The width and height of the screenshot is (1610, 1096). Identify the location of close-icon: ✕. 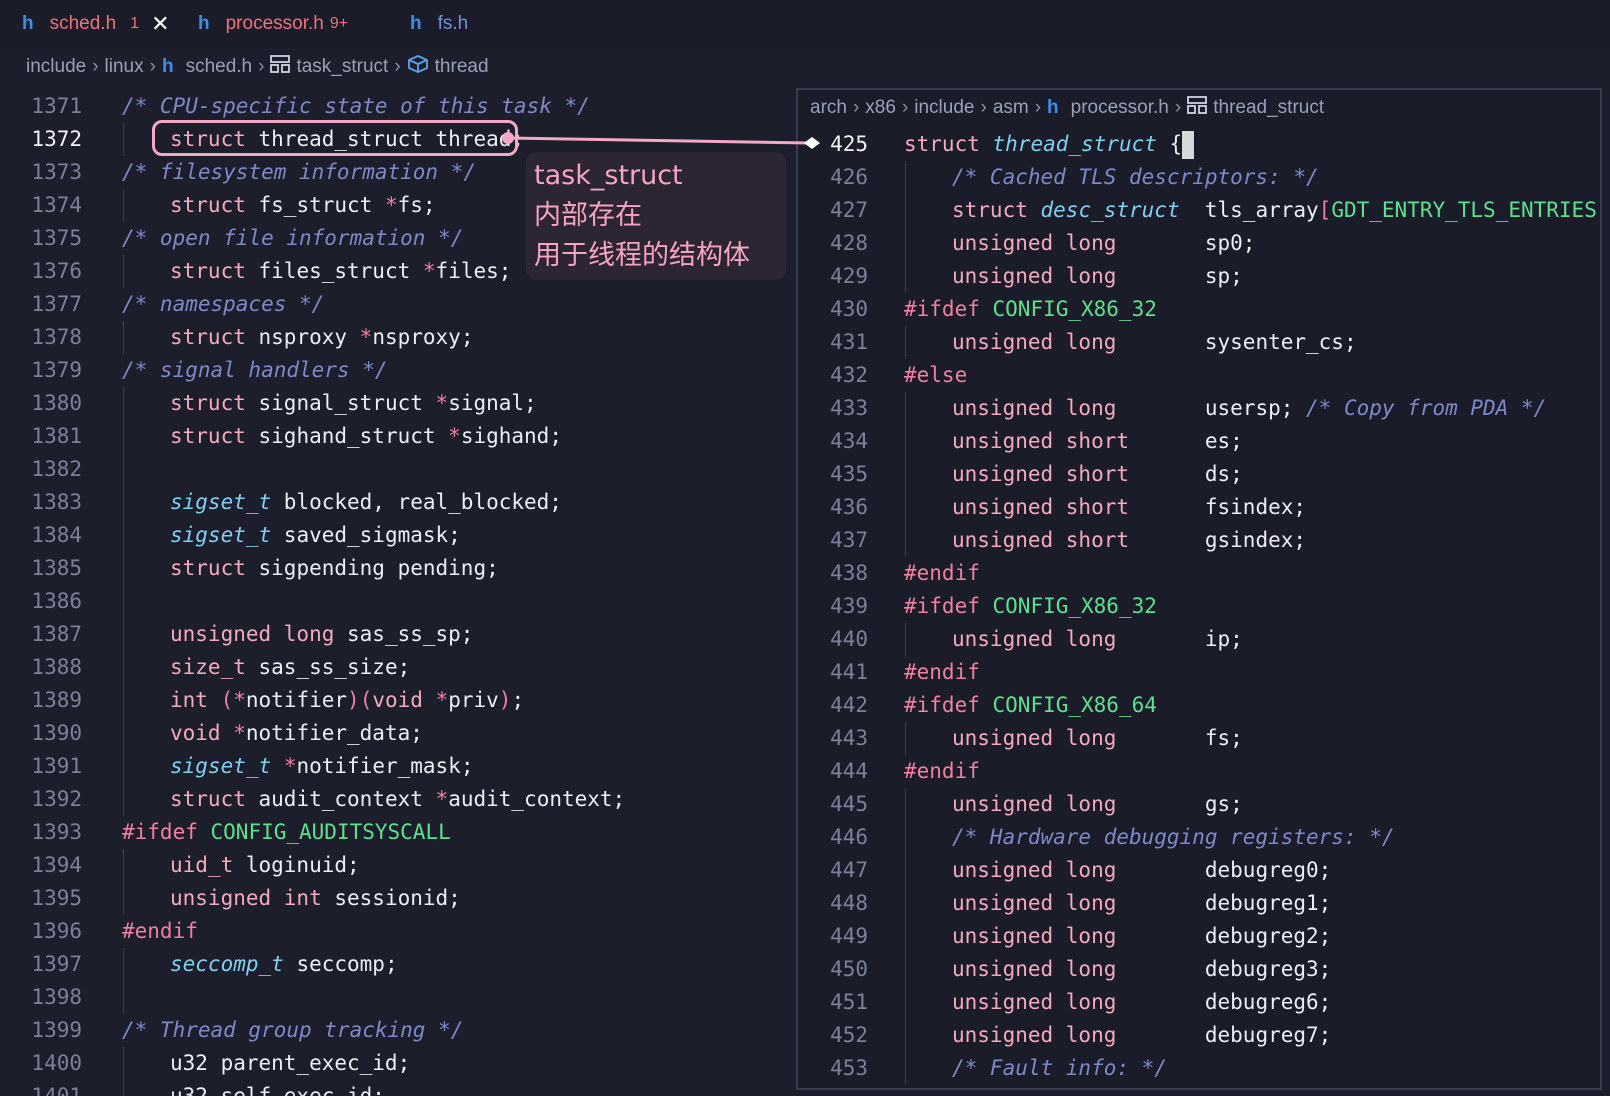
(160, 24).